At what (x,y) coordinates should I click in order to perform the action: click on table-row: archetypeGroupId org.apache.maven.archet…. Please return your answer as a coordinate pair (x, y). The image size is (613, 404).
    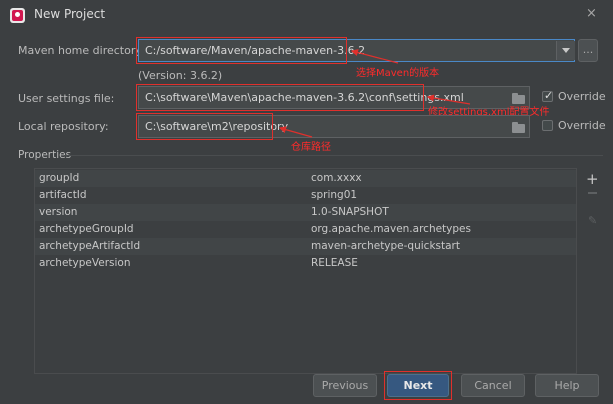
    Looking at the image, I should click on (305, 229).